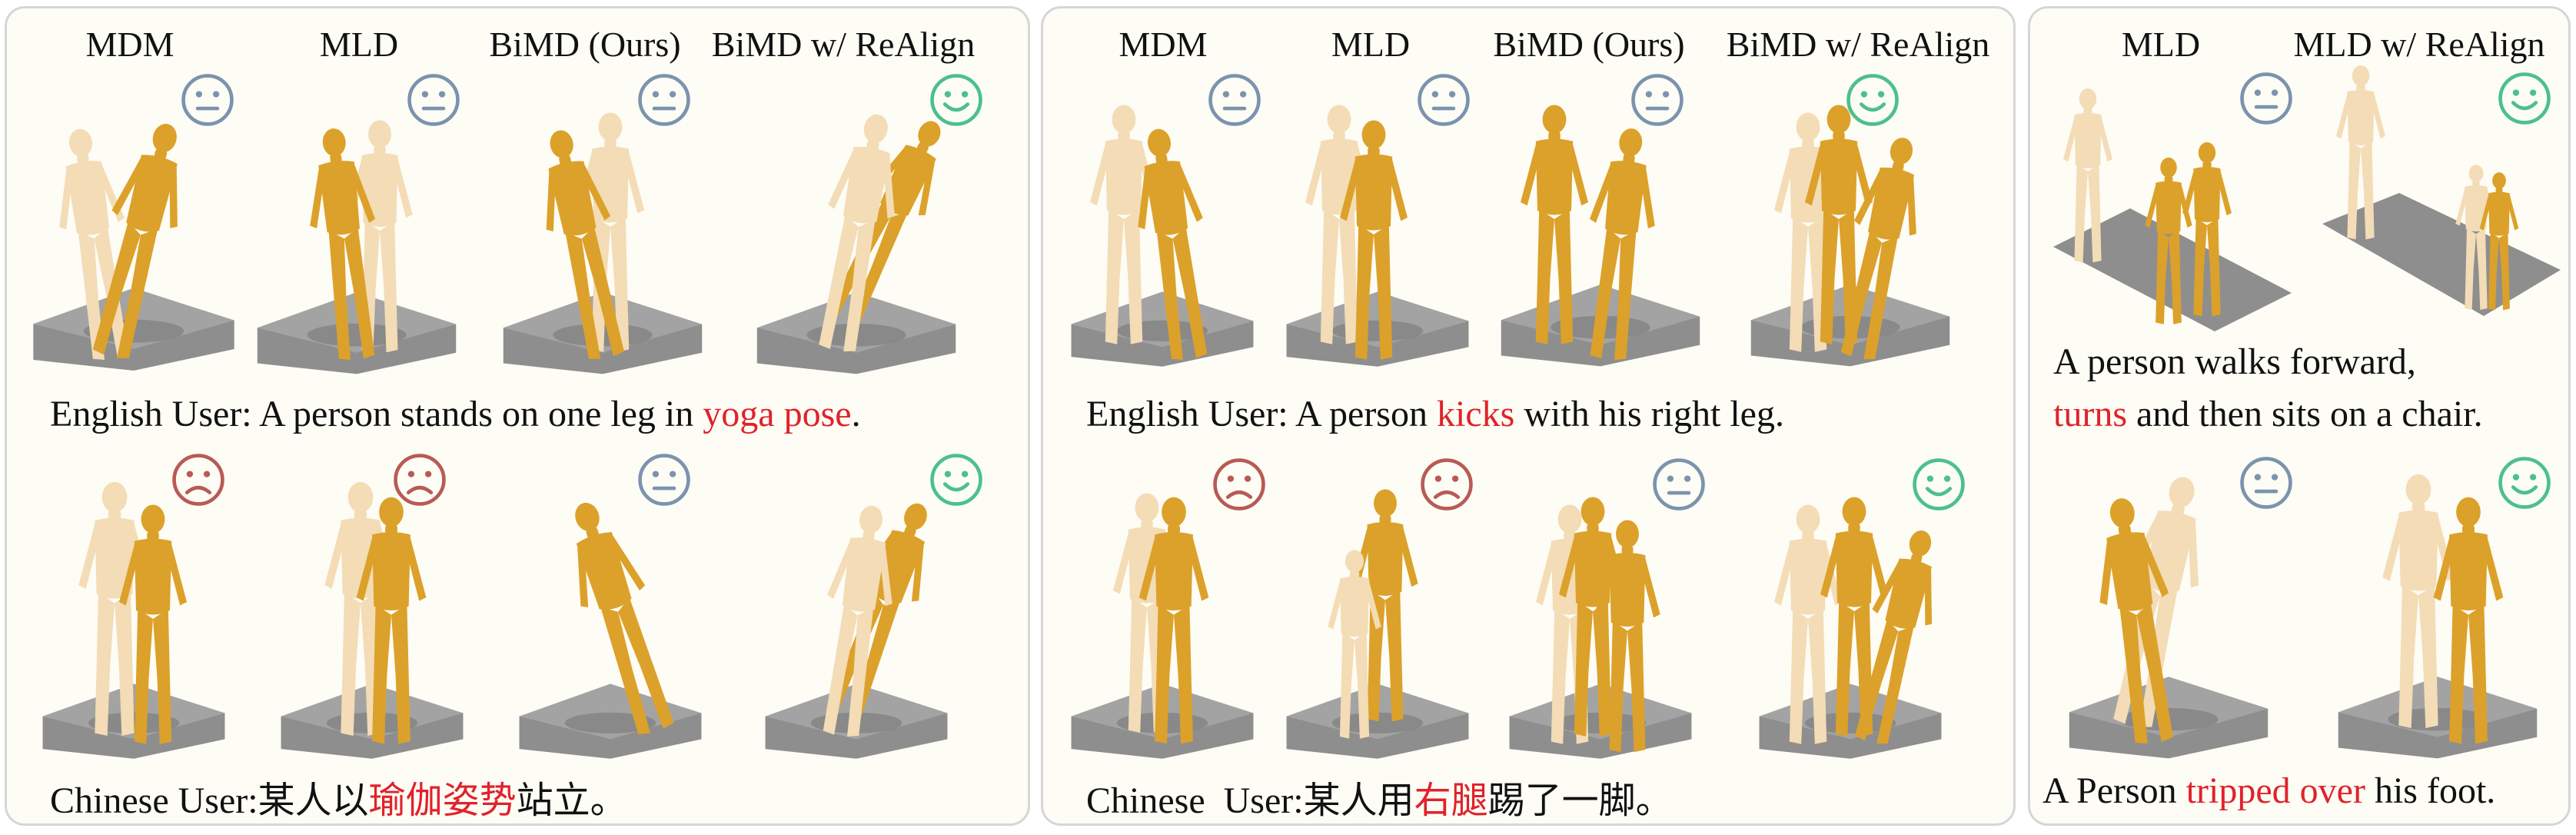  I want to click on column-header-mld-realign: MLD w/ ReAlign, so click(2419, 44).